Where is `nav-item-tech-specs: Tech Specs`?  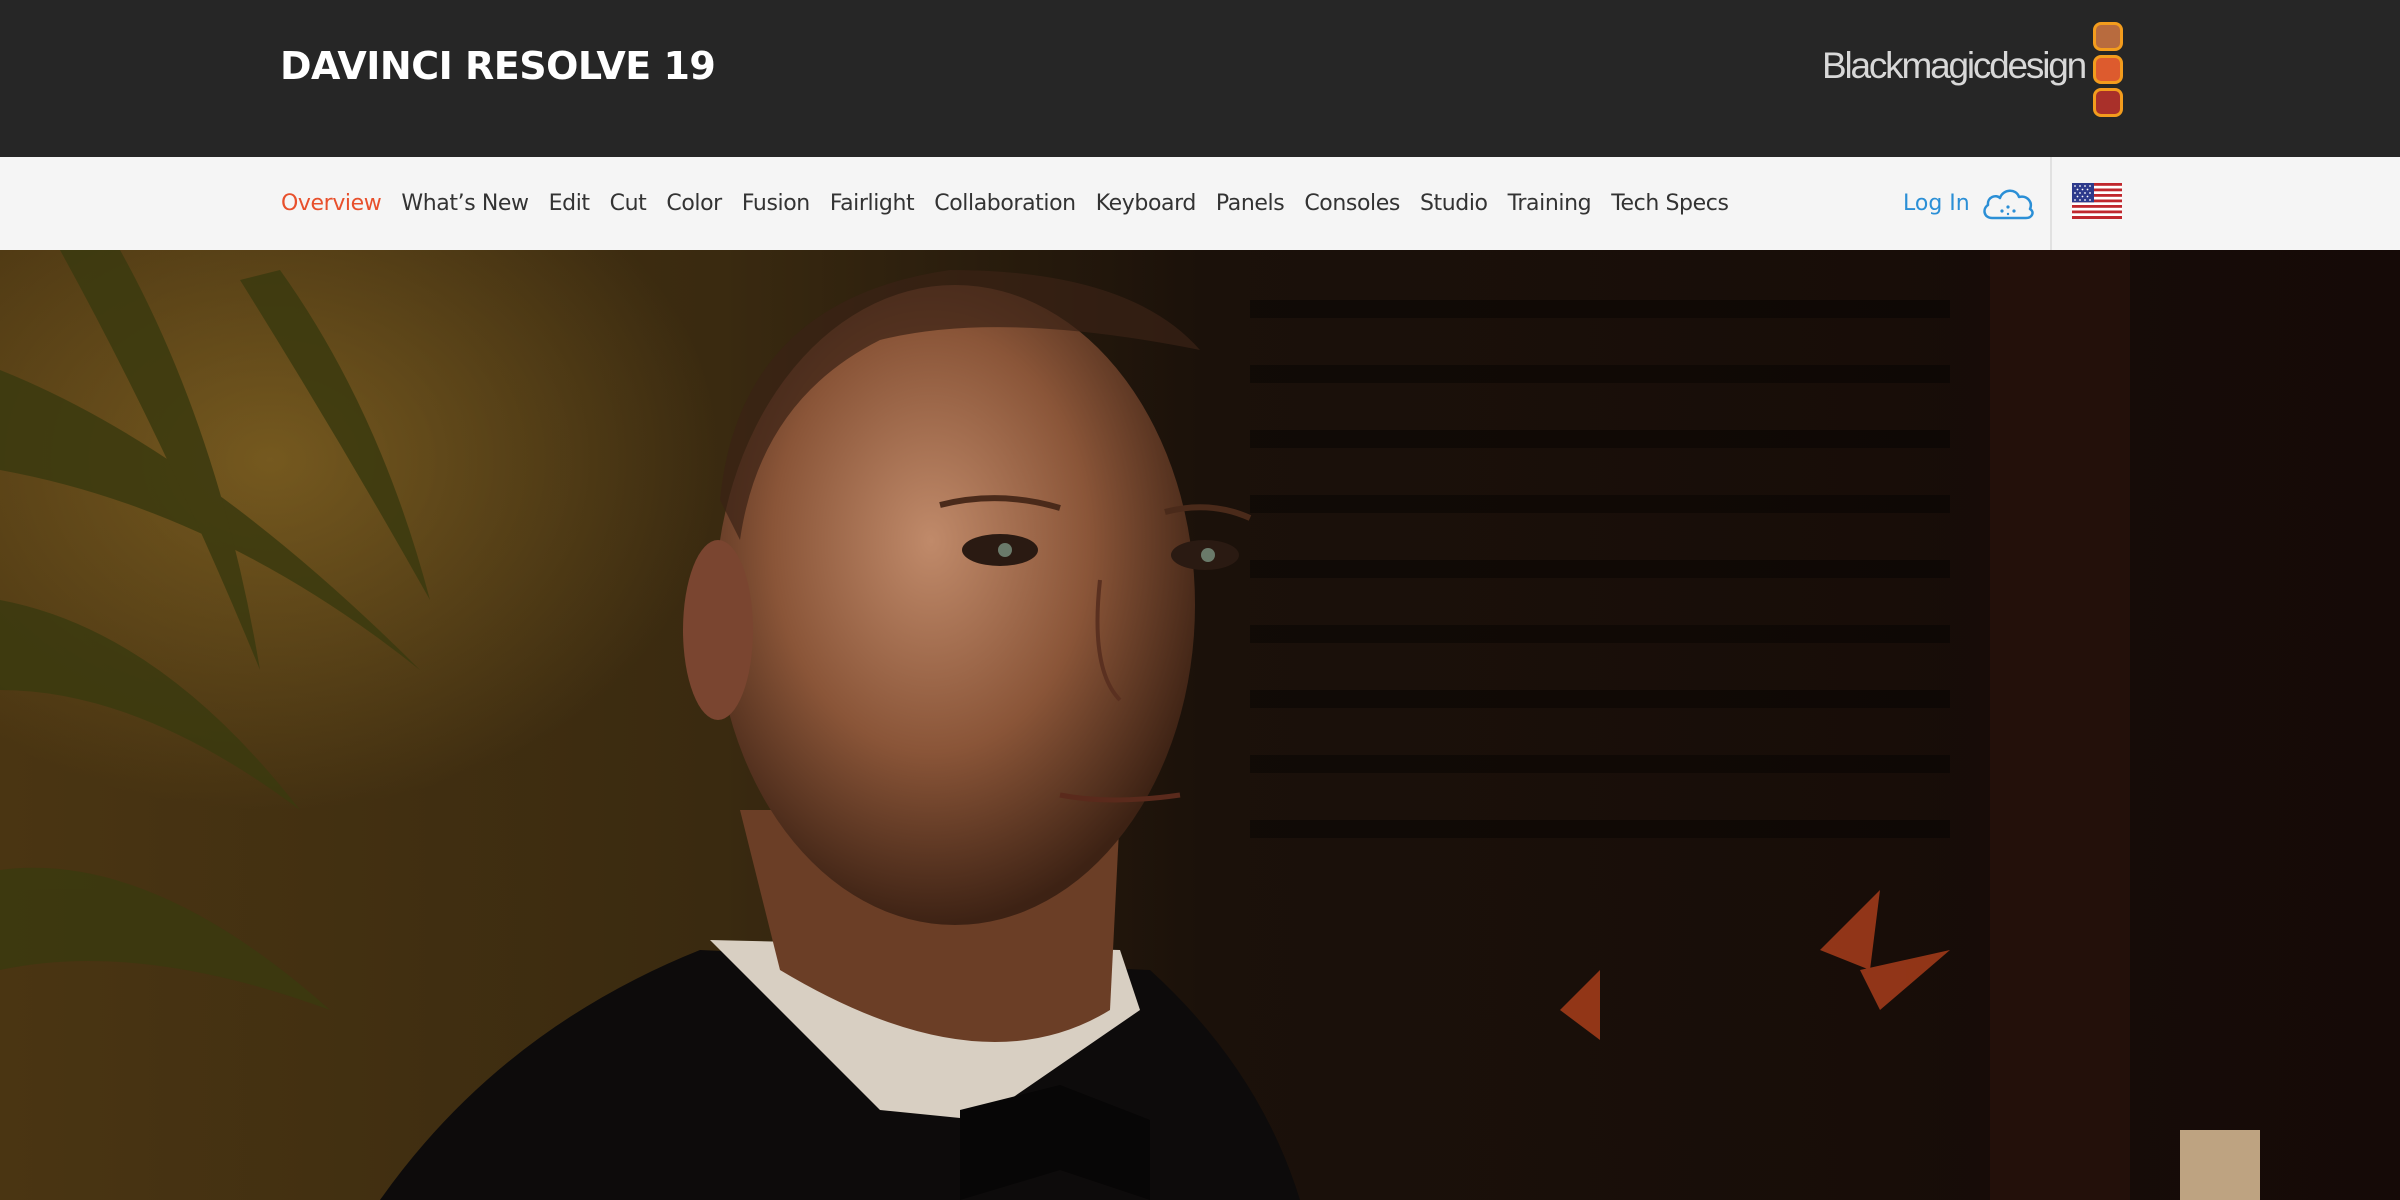 nav-item-tech-specs: Tech Specs is located at coordinates (1670, 203).